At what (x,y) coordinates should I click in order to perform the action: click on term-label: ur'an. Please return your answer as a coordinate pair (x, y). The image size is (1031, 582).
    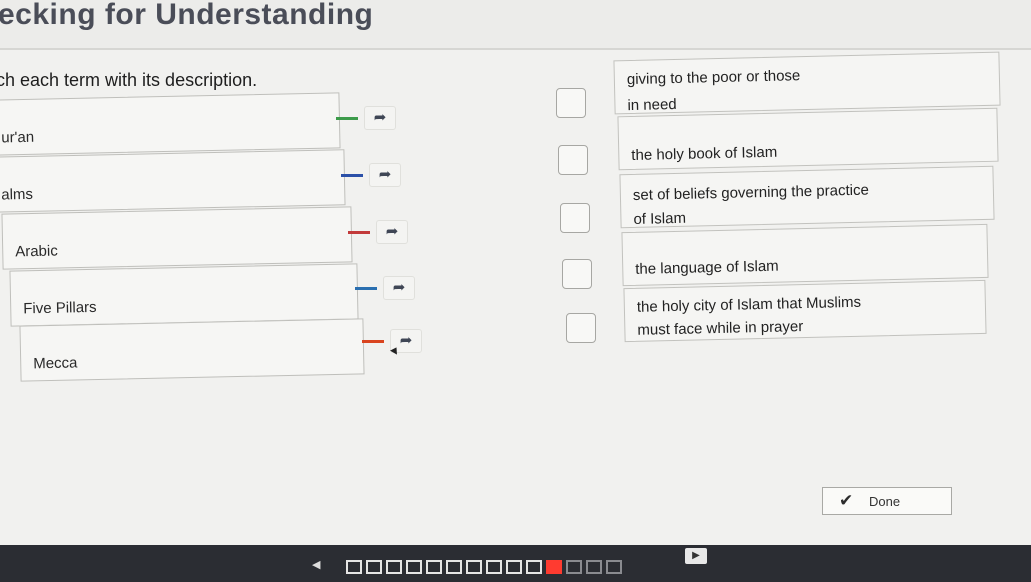
    Looking at the image, I should click on (18, 137).